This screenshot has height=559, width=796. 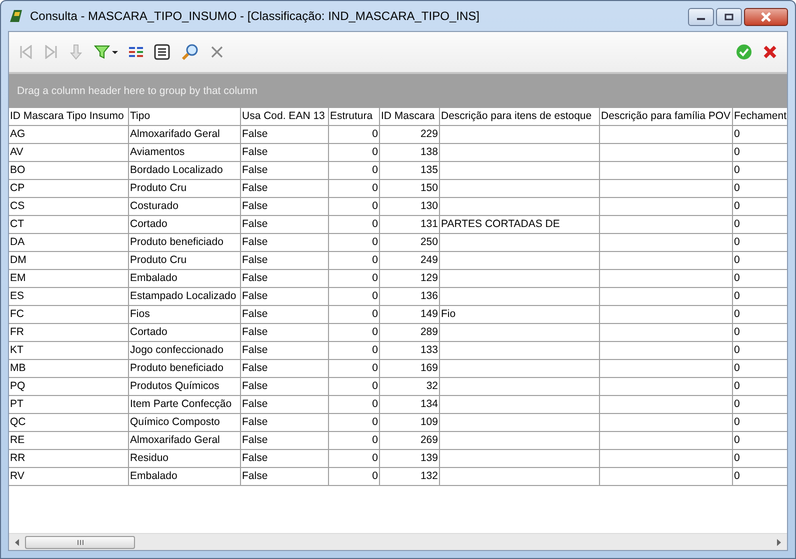 I want to click on column-header: ID Mascara, so click(x=410, y=117).